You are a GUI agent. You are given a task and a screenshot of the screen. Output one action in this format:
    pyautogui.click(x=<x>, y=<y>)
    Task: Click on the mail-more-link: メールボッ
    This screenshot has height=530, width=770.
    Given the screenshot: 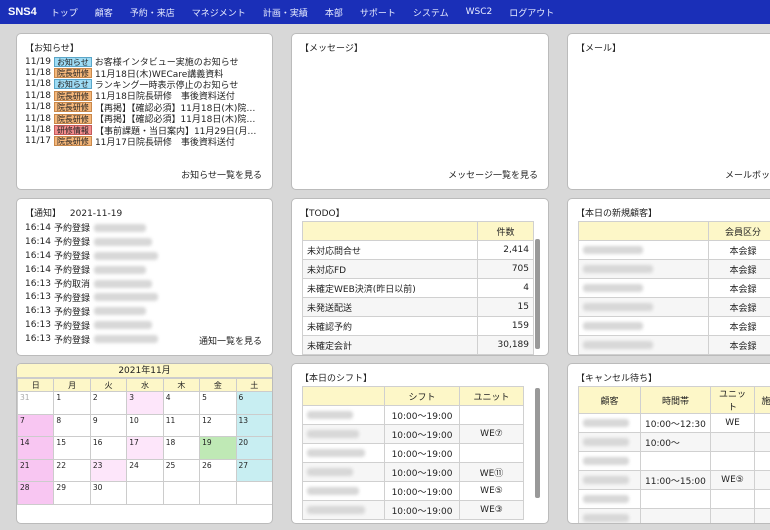 What is the action you would take?
    pyautogui.click(x=747, y=174)
    